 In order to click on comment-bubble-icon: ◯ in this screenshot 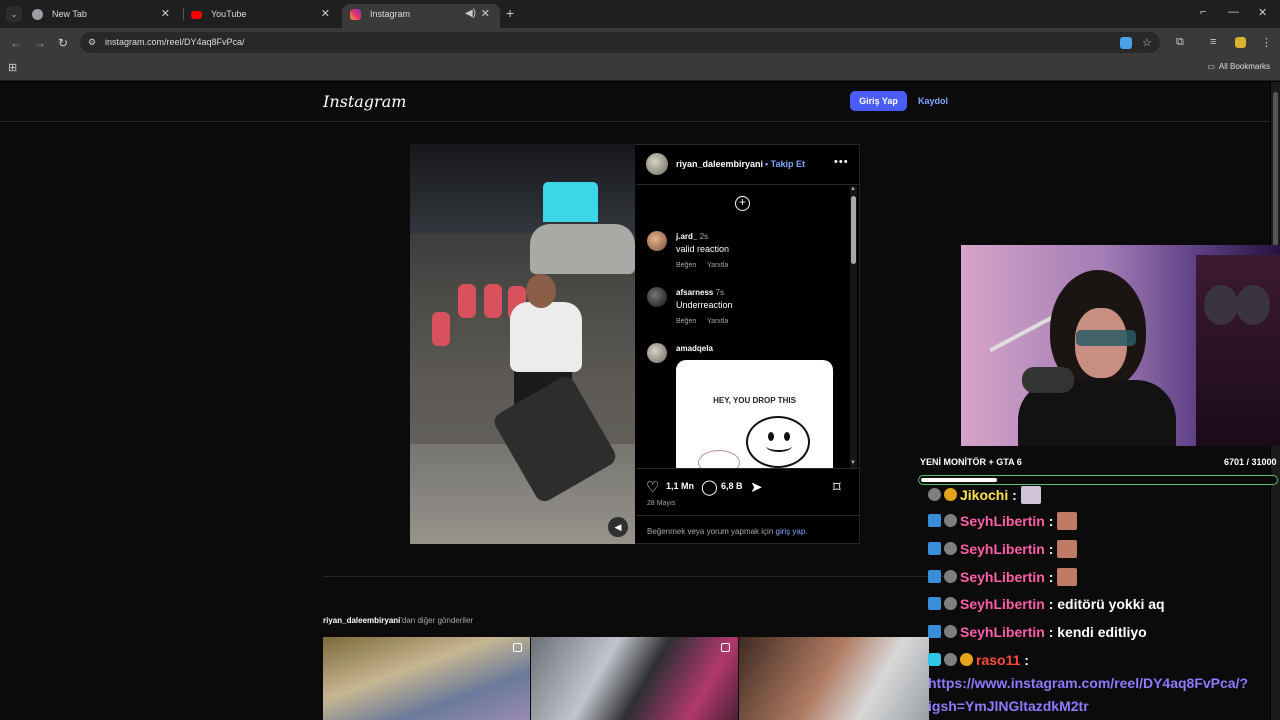, I will do `click(709, 487)`.